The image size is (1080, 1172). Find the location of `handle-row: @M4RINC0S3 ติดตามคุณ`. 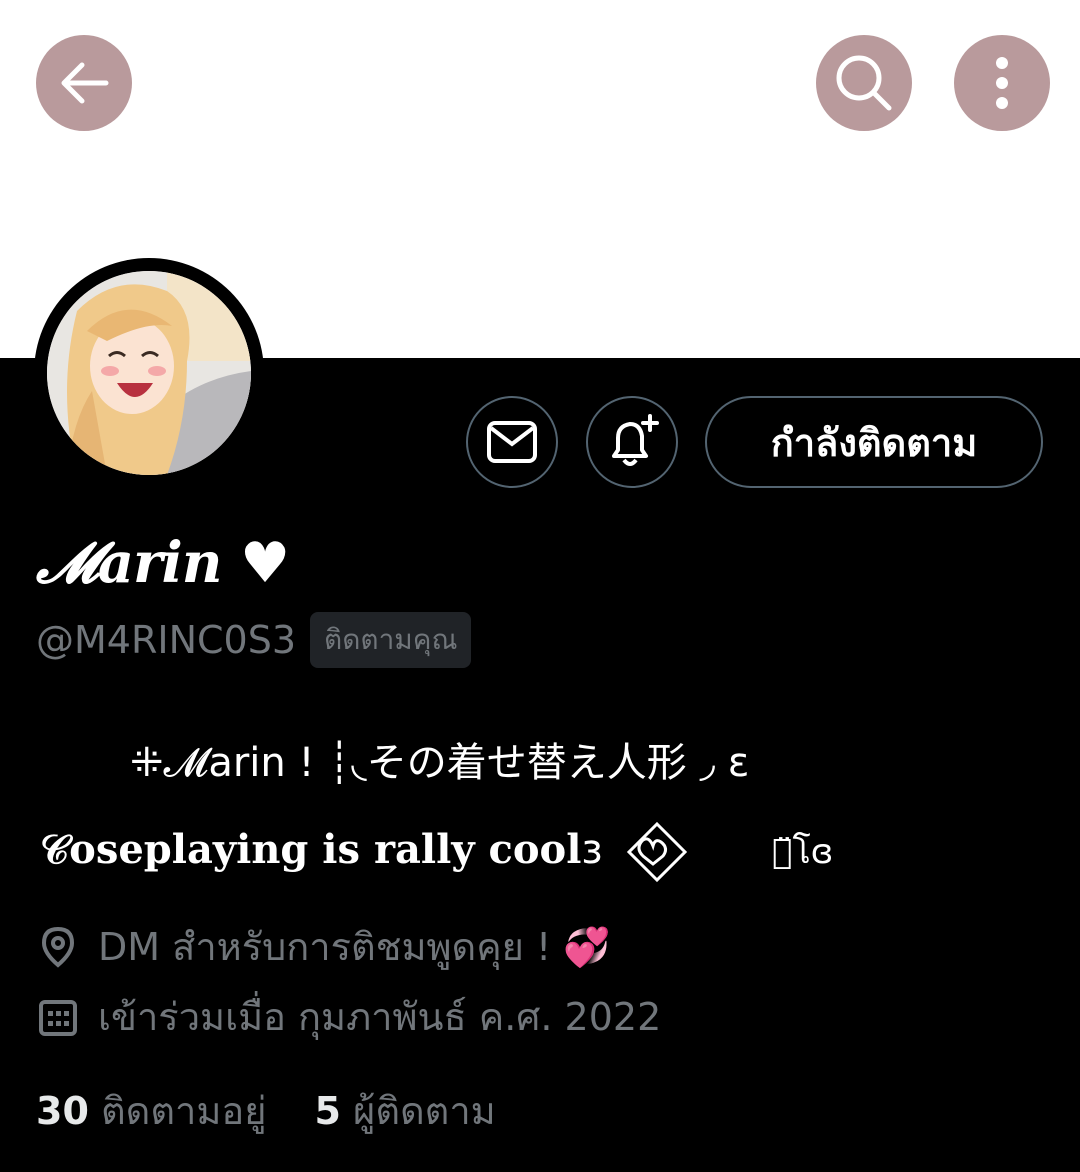

handle-row: @M4RINC0S3 ติดตามคุณ is located at coordinates (254, 640).